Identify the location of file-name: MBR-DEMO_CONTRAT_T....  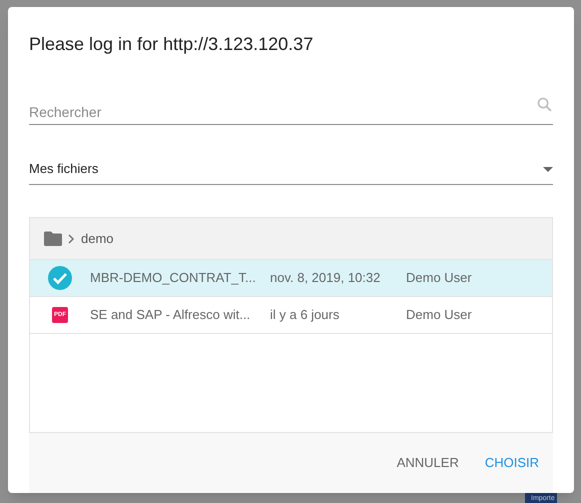
(173, 278).